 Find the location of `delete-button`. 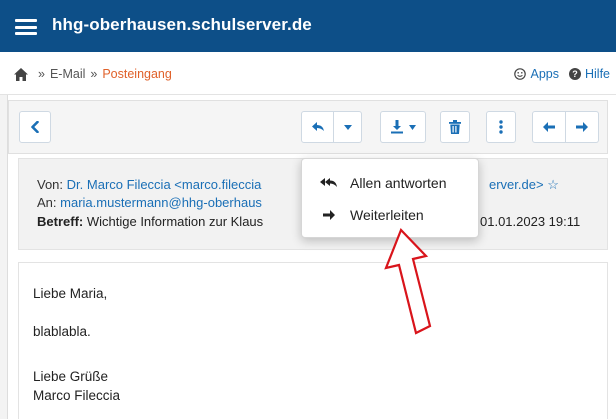

delete-button is located at coordinates (455, 127).